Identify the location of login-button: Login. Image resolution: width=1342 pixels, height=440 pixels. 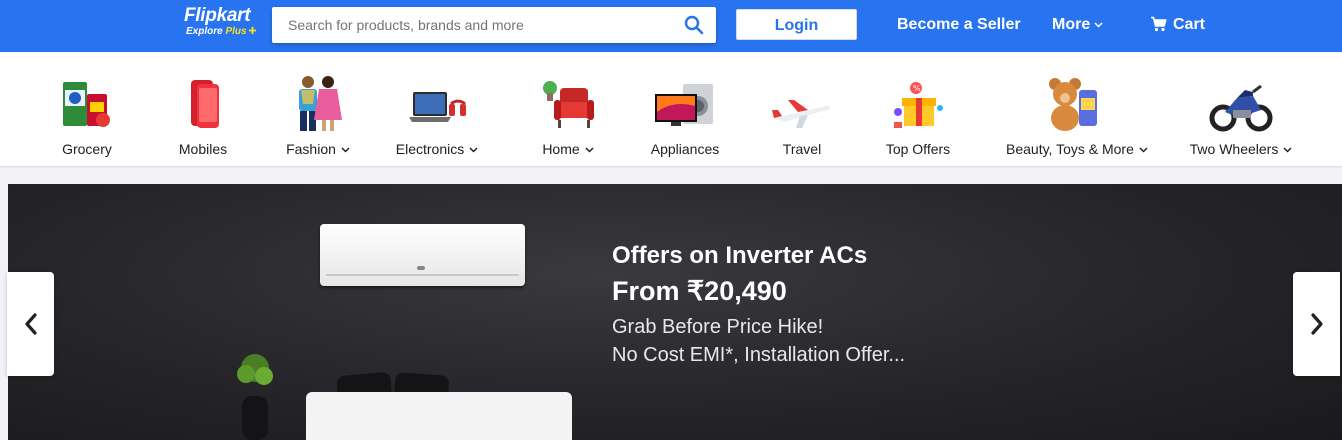
(796, 24).